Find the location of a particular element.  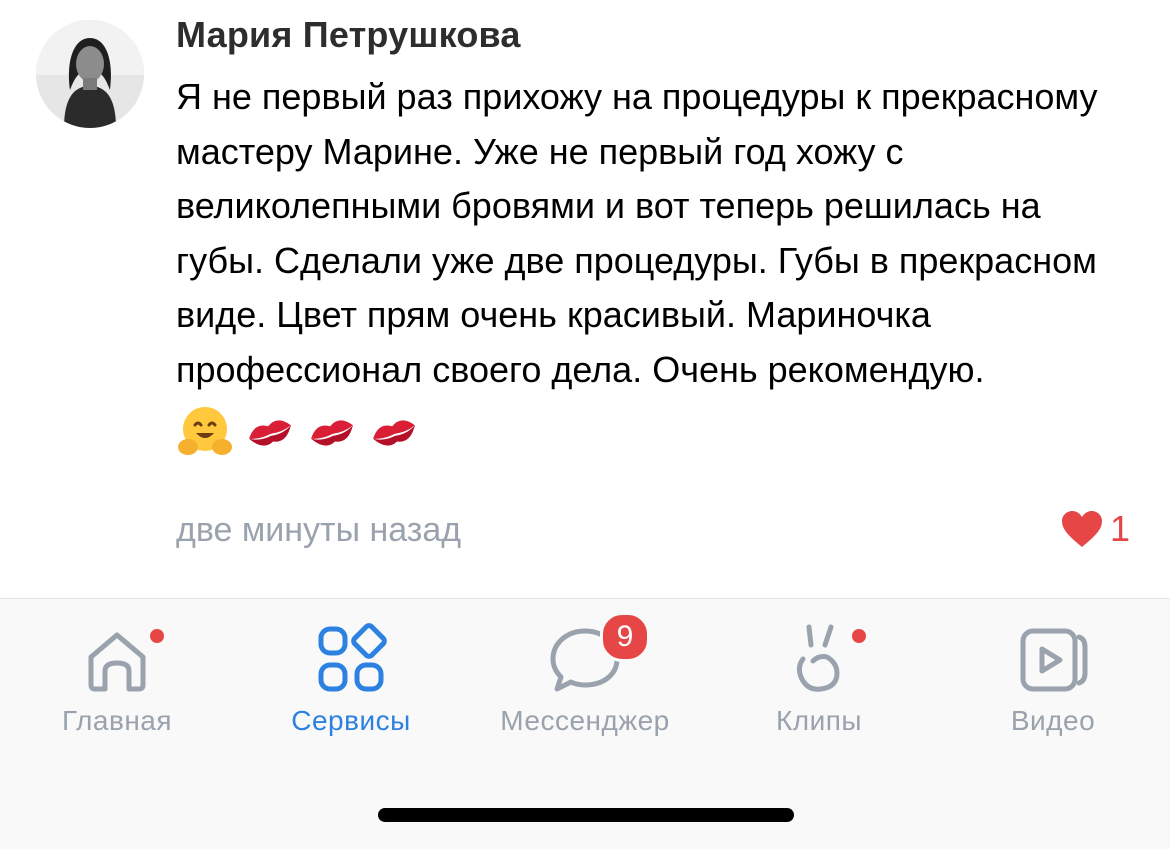

video-icon is located at coordinates (1054, 660).